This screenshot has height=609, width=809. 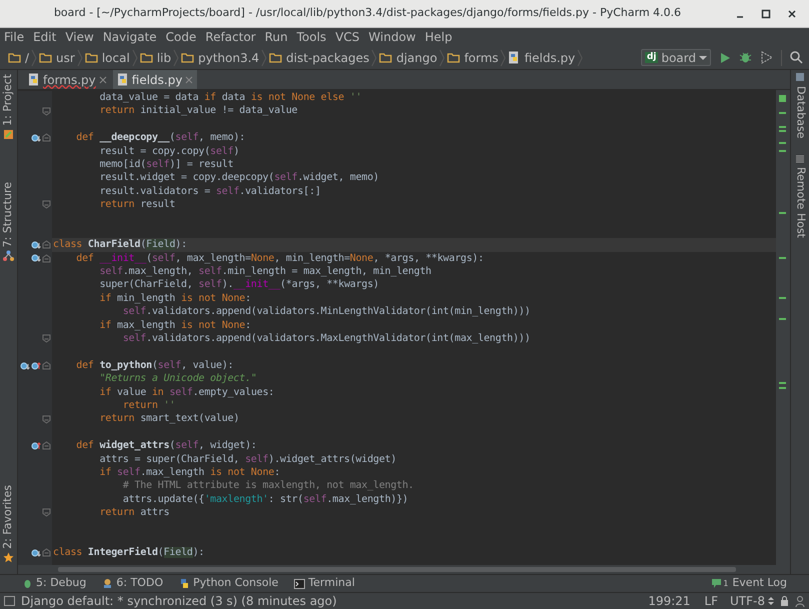 What do you see at coordinates (438, 37) in the screenshot?
I see `menu-item: Help` at bounding box center [438, 37].